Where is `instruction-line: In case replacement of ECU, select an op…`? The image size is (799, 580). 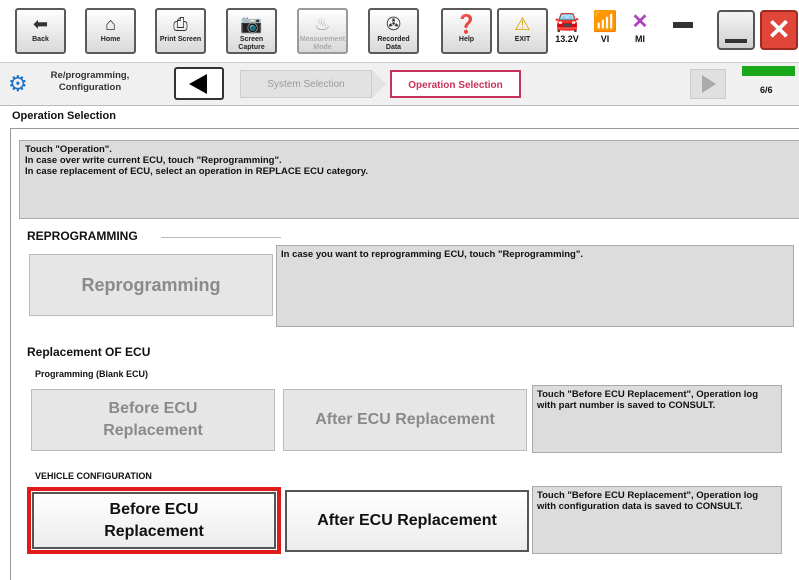 instruction-line: In case replacement of ECU, select an op… is located at coordinates (196, 171).